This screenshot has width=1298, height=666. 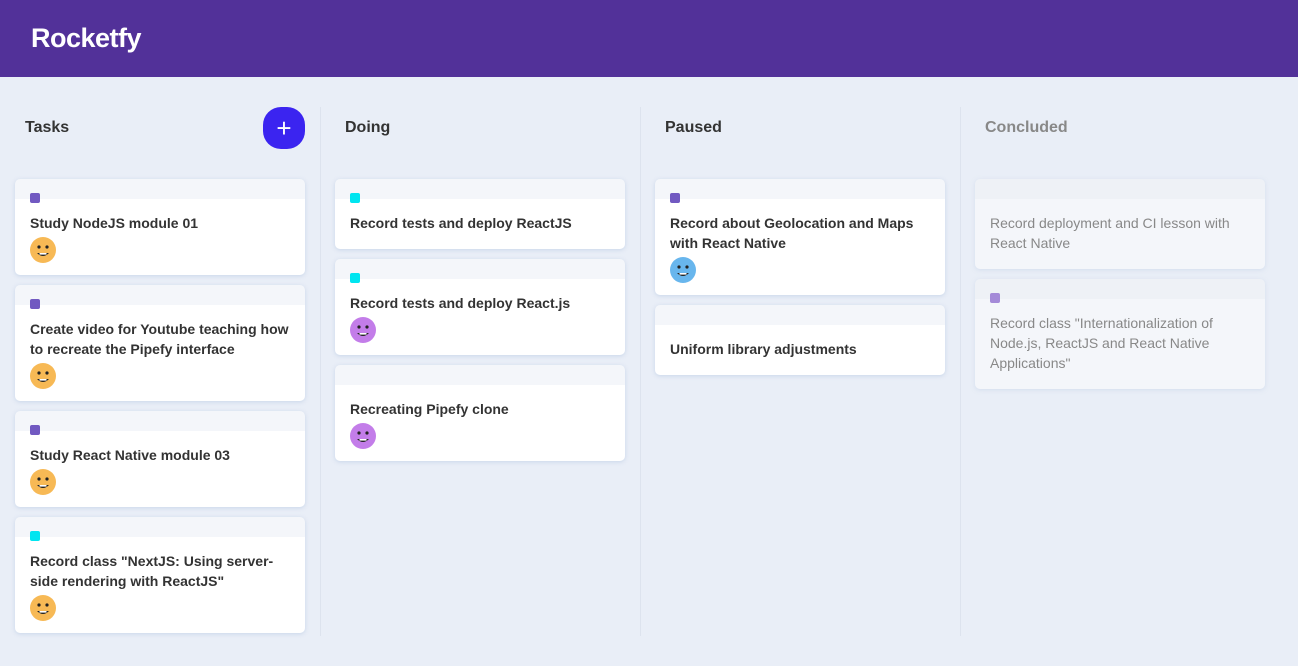 I want to click on card: Study React Native module 03, so click(x=160, y=459).